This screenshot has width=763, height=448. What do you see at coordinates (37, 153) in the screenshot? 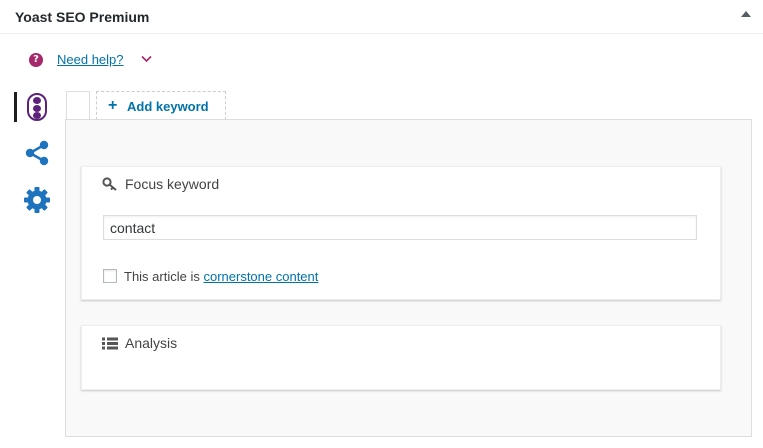
I see `share-icon` at bounding box center [37, 153].